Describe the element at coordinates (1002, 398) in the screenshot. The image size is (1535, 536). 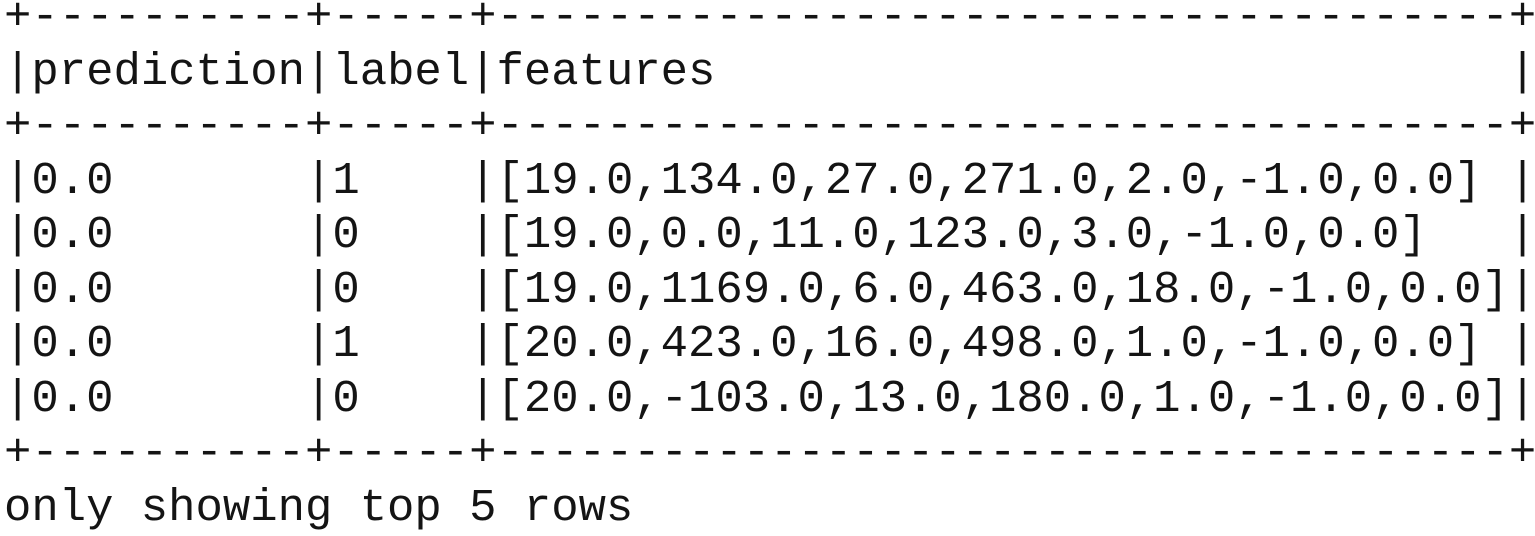
I see `cell-features: [20.0,-103.0,13.0,180.0,1.0,-1.0,0.0]` at that location.